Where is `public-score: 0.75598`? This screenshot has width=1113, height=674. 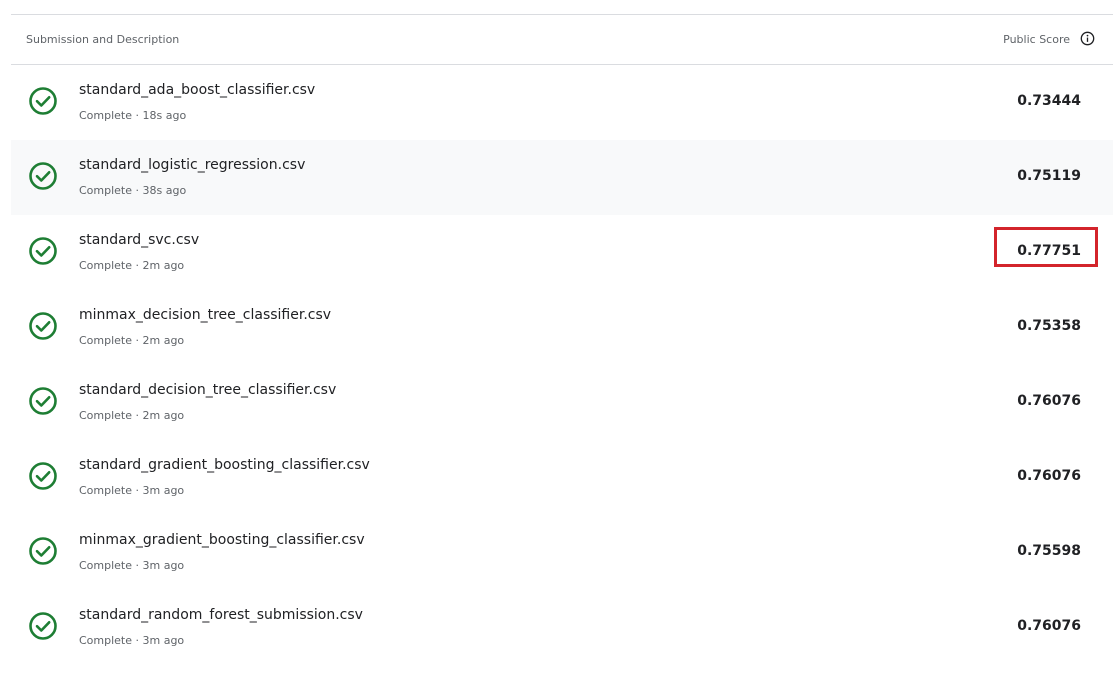 public-score: 0.75598 is located at coordinates (1049, 551).